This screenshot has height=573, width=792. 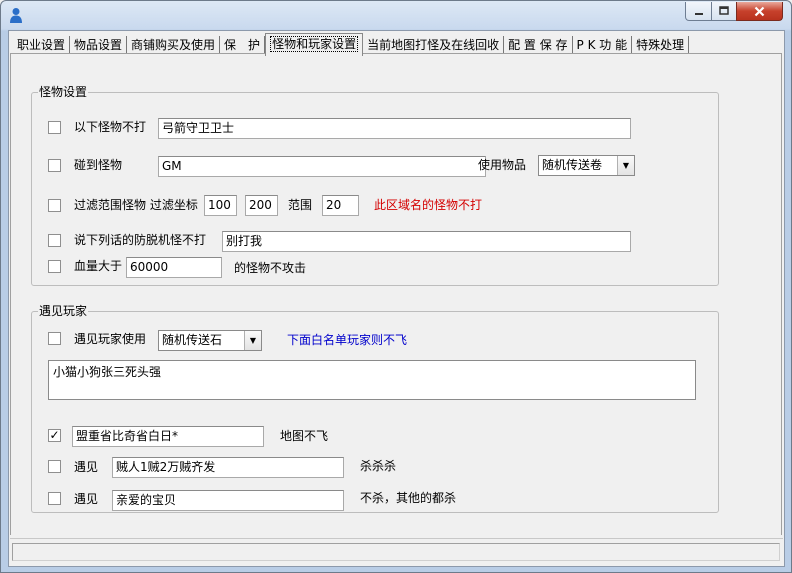 I want to click on tab-monster-player-label: 怪物和玩家设置, so click(x=314, y=44).